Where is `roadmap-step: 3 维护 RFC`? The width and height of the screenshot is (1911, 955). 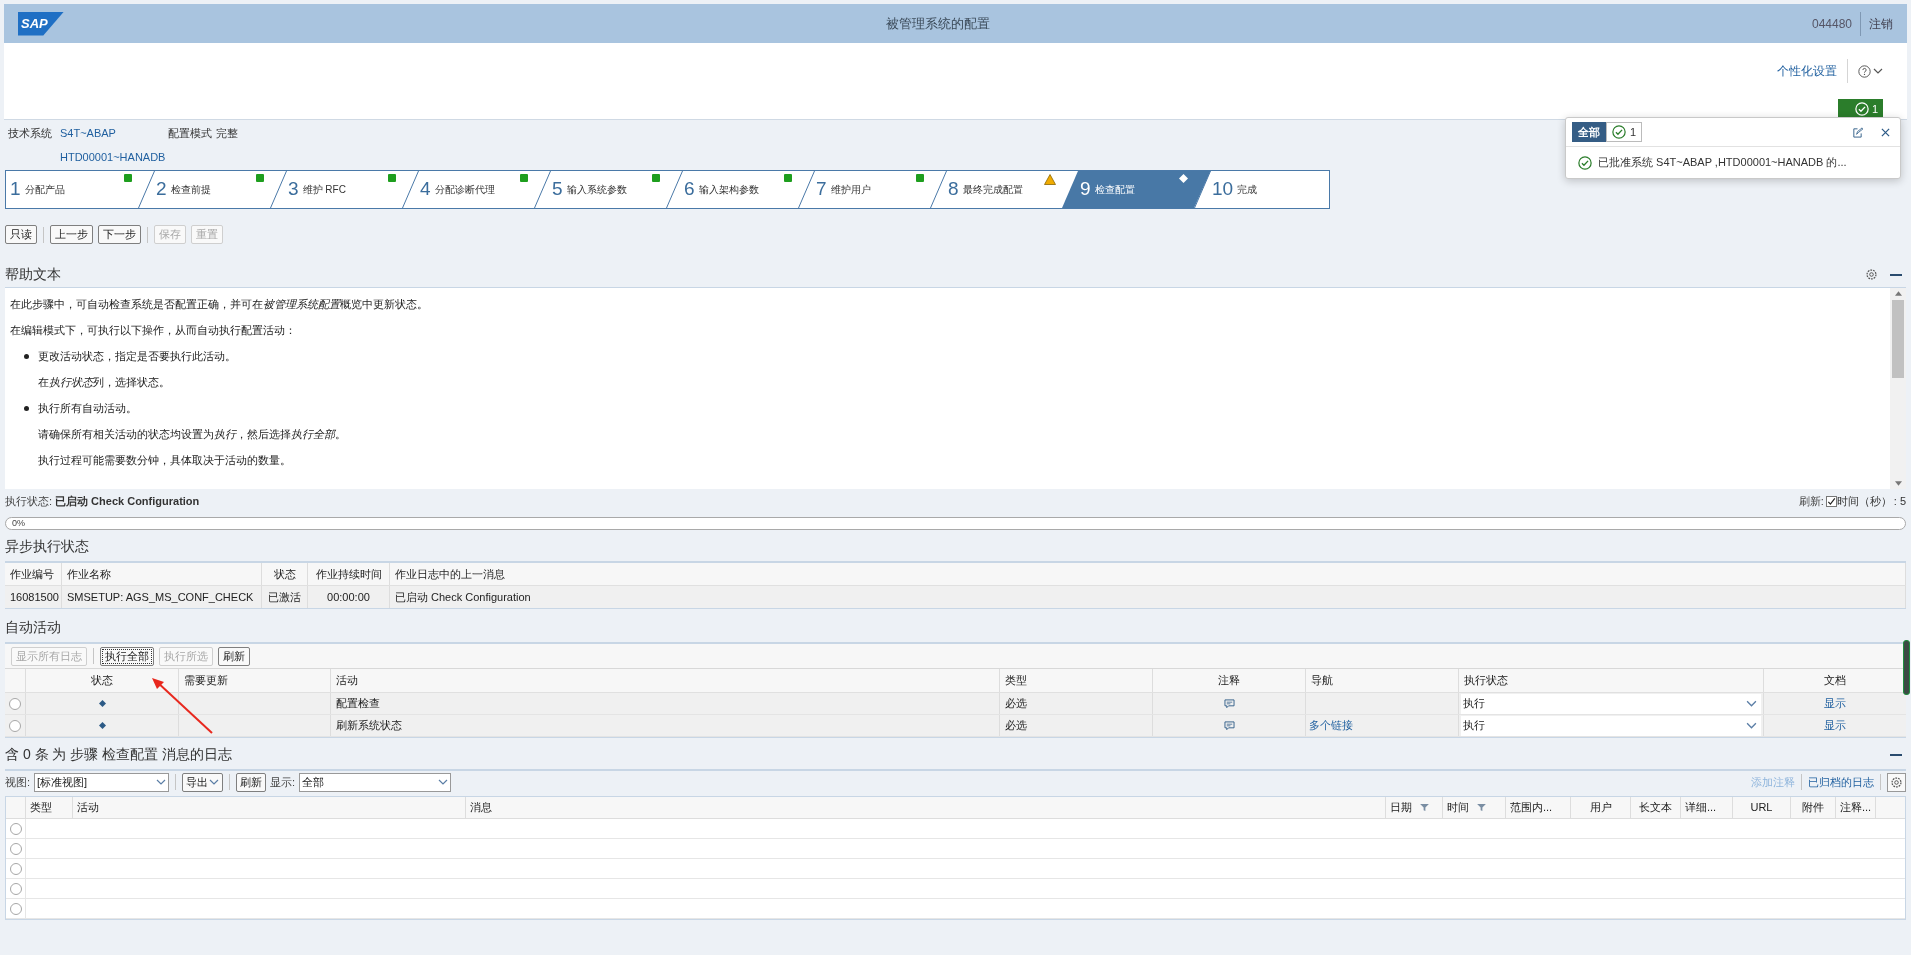
roadmap-step: 3 维护 RFC is located at coordinates (336, 189).